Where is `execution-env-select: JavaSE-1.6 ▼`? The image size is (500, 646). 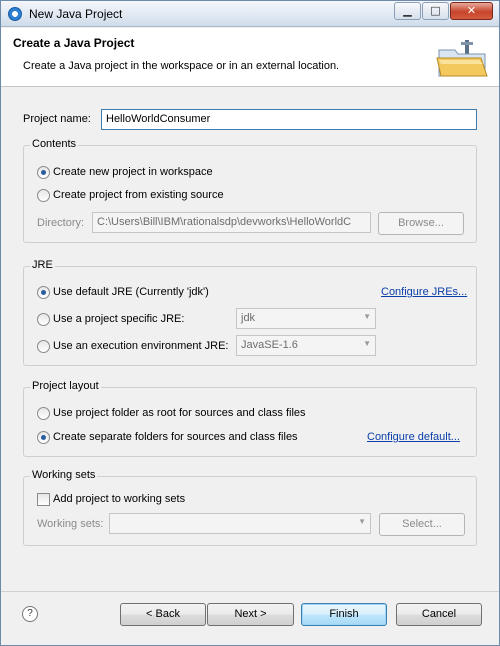 execution-env-select: JavaSE-1.6 ▼ is located at coordinates (306, 345).